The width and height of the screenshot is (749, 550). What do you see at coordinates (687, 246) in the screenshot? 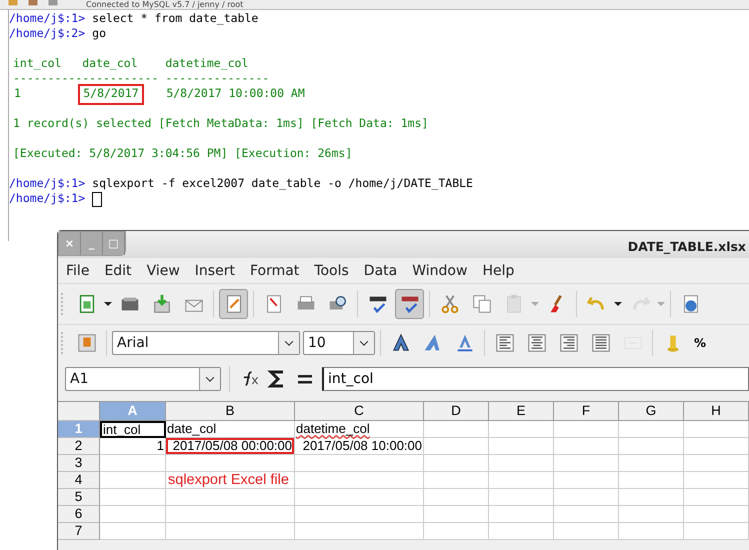
I see `window-title: DATE_TABLE.xlsx` at bounding box center [687, 246].